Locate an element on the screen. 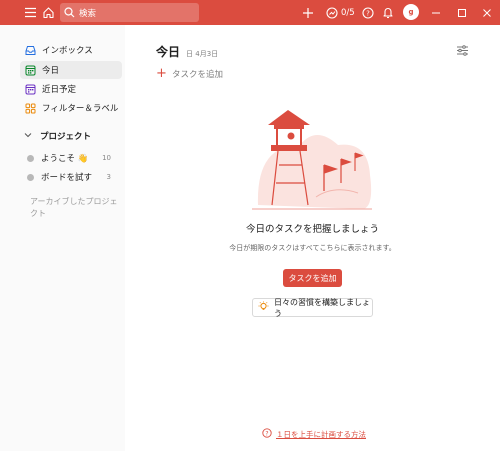 This screenshot has width=500, height=451. filters-labels-icon is located at coordinates (30, 108).